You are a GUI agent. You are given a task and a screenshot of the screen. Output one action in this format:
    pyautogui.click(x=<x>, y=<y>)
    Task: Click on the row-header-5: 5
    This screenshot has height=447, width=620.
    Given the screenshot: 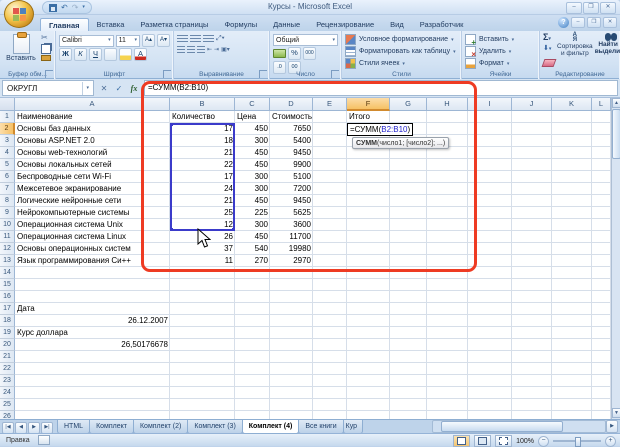 What is the action you would take?
    pyautogui.click(x=7, y=165)
    